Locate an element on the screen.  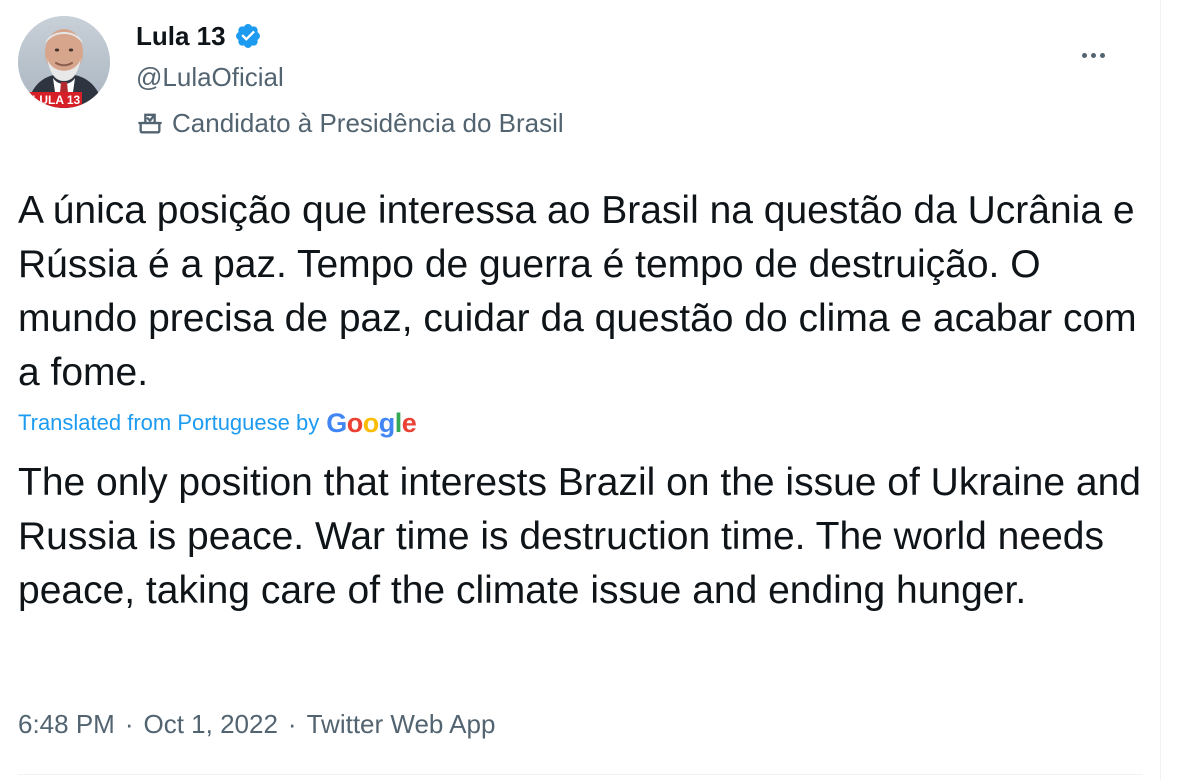
translation-attribution: Translated from Portuguese by Google is located at coordinates (217, 423).